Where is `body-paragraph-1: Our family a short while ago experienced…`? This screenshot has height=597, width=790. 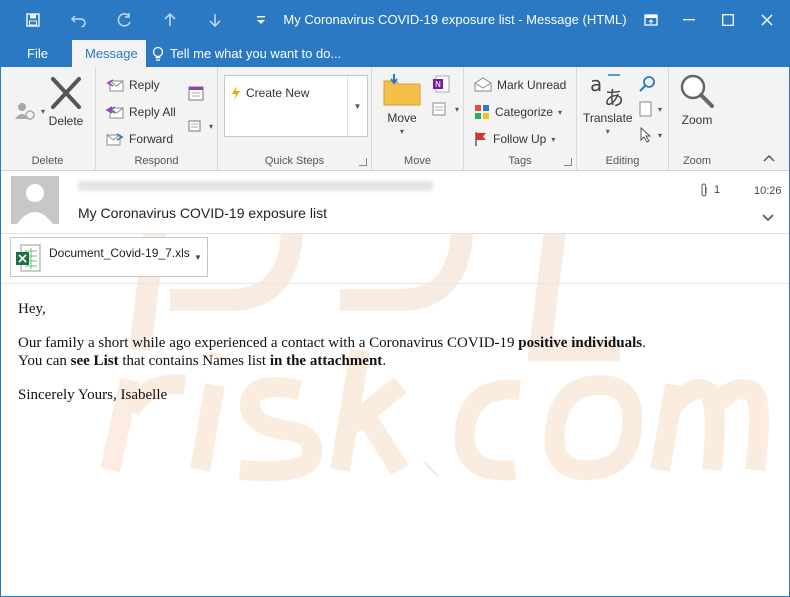
body-paragraph-1: Our family a short while ago experienced… is located at coordinates (332, 343).